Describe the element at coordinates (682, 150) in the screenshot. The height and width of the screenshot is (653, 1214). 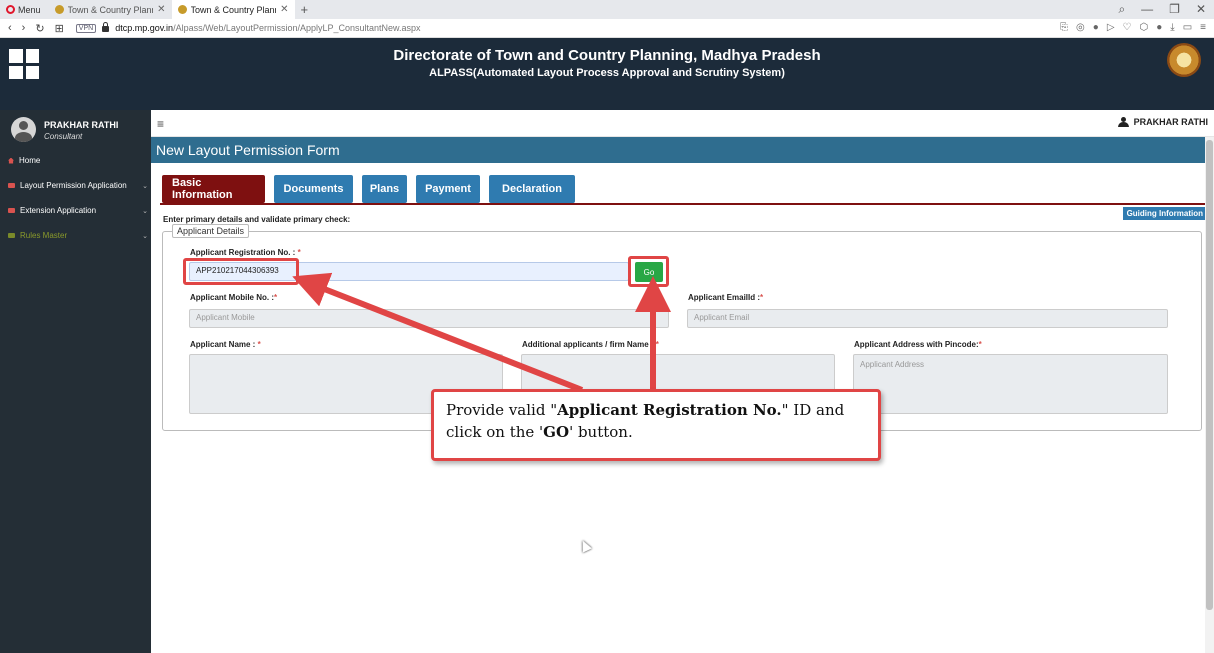
I see `form-title-bar: New Layout Permission Form` at that location.